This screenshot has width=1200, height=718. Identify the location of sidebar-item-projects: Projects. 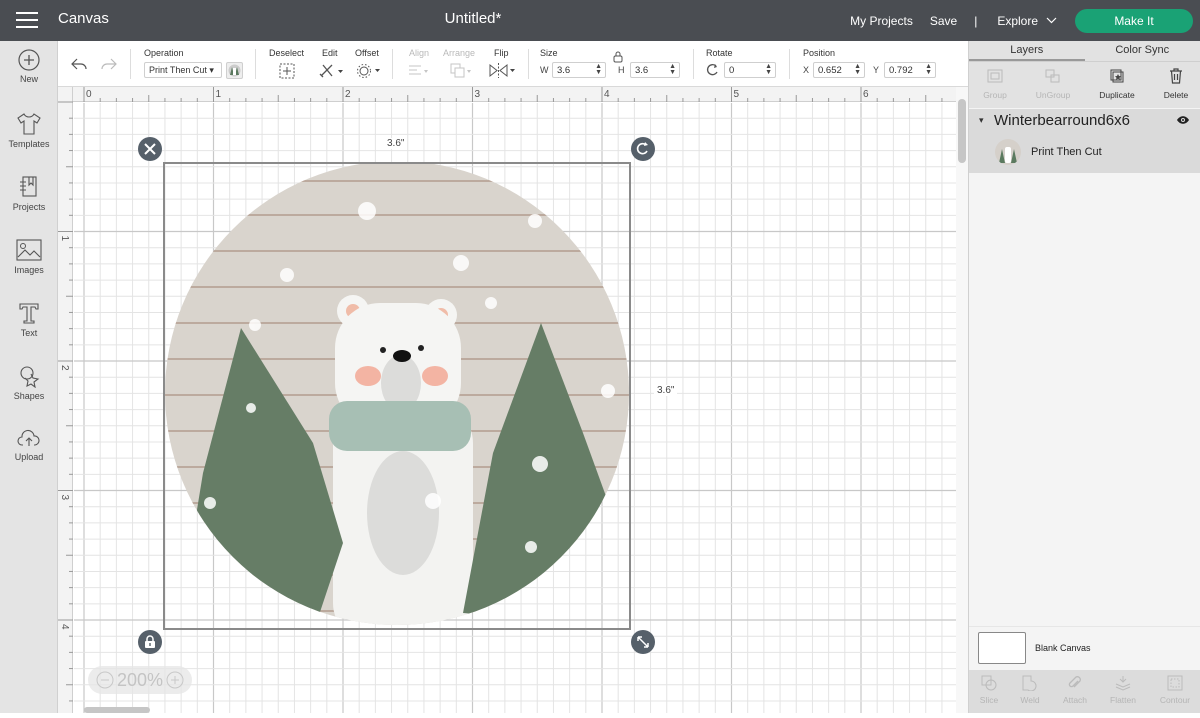
(29, 193).